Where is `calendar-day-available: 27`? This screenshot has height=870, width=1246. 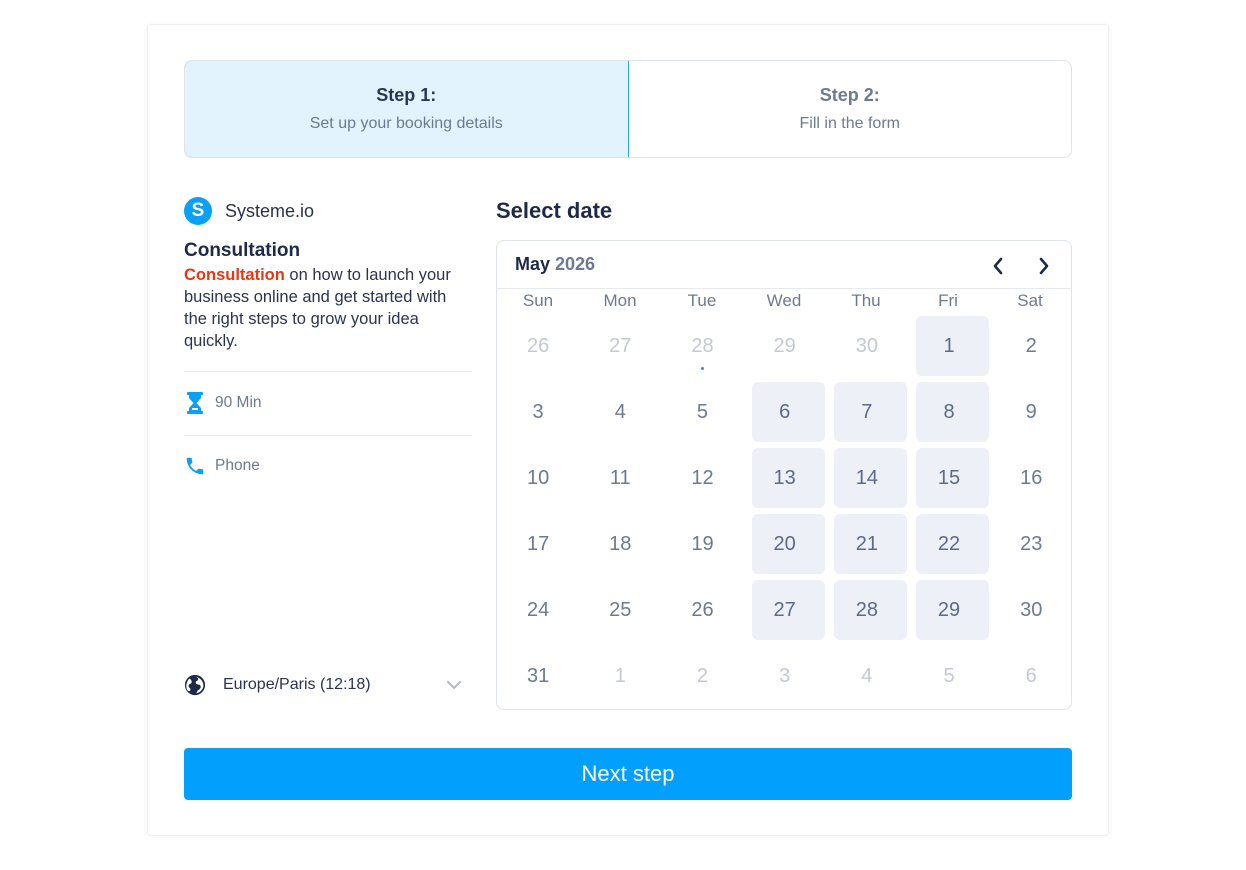 calendar-day-available: 27 is located at coordinates (785, 610).